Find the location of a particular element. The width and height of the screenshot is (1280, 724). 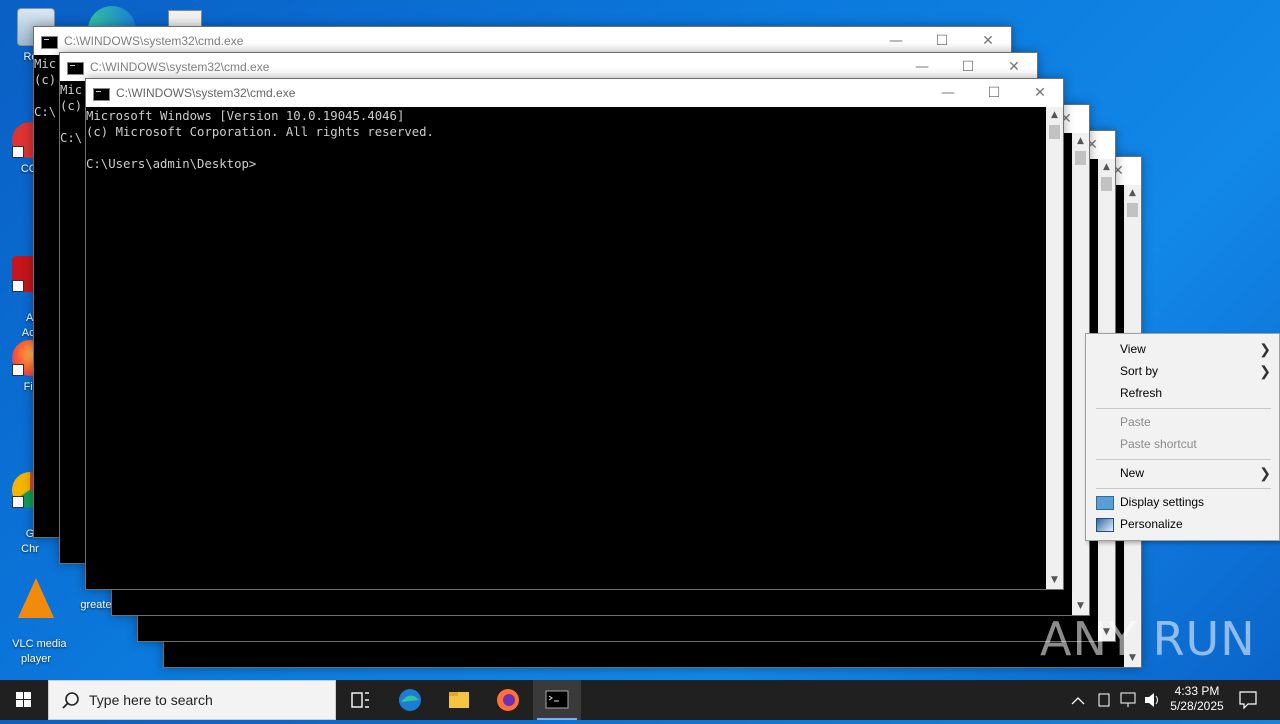

menu-item-refresh: Refresh is located at coordinates (1182, 393).